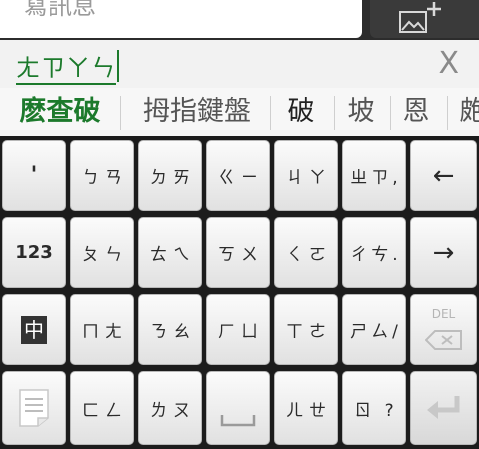 The image size is (479, 449). Describe the element at coordinates (238, 252) in the screenshot. I see `key-k-u: ㄎㄨ` at that location.